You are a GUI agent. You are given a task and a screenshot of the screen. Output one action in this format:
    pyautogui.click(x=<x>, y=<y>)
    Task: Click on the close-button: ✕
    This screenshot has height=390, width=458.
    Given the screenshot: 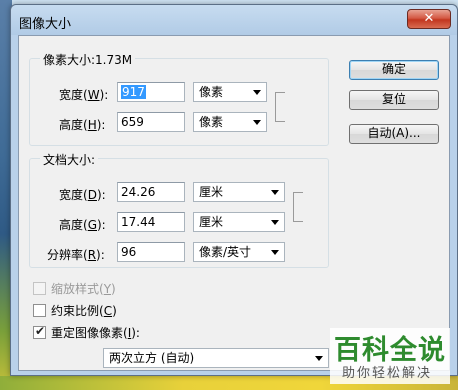 What is the action you would take?
    pyautogui.click(x=429, y=19)
    